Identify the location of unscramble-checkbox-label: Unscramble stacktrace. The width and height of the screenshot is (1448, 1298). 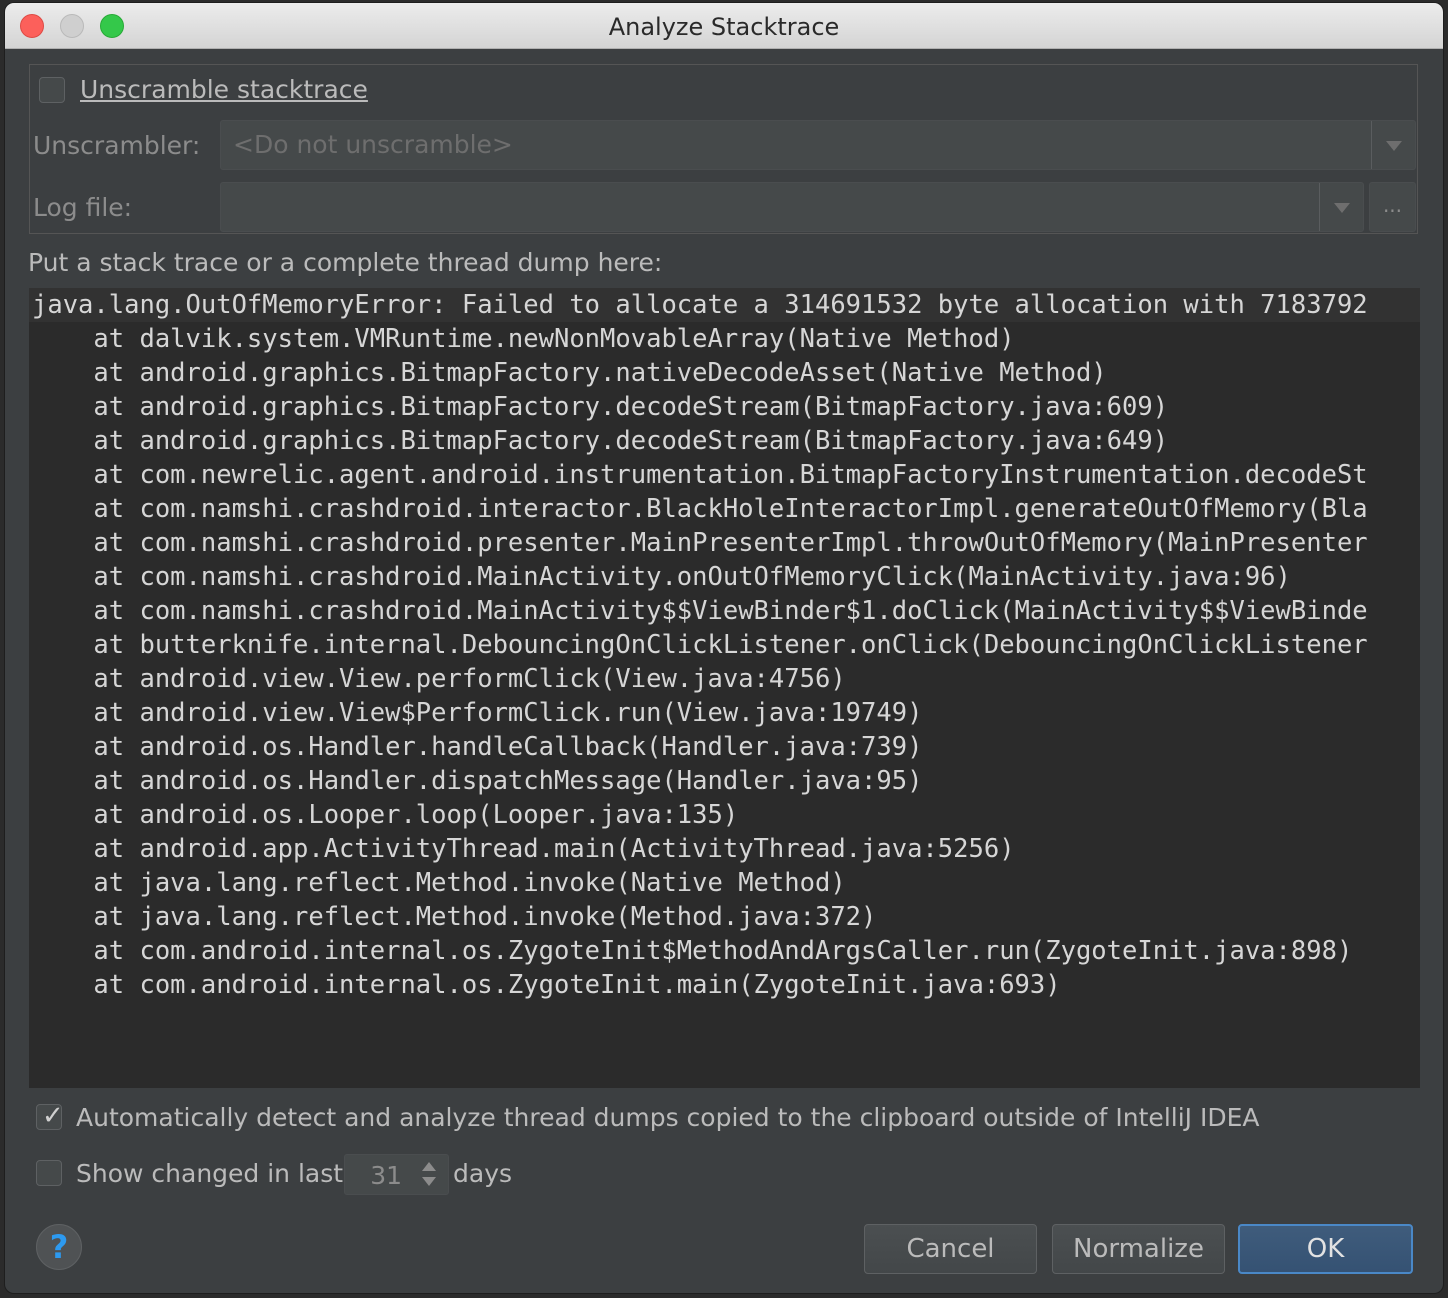
(224, 89).